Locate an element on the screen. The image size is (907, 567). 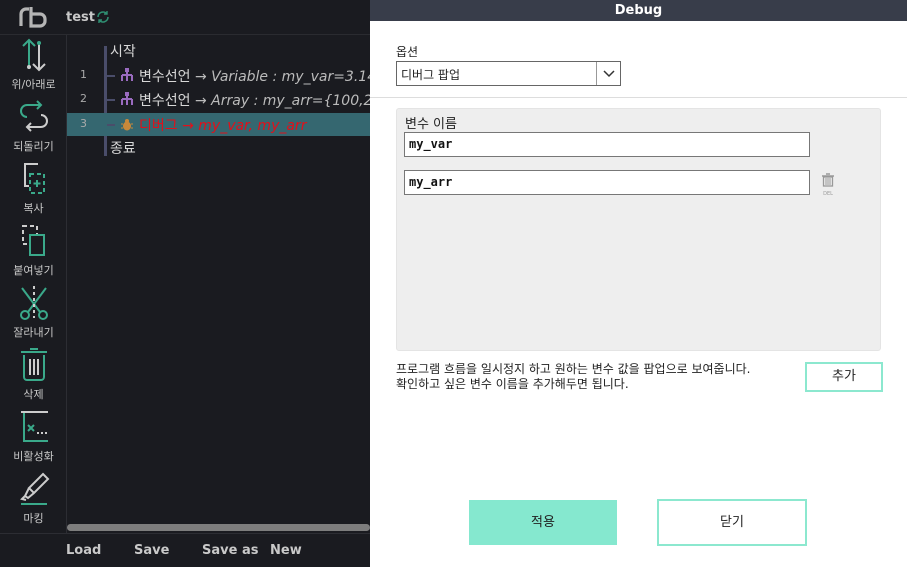
row-detail: → Variable : my_var=3.14 is located at coordinates (282, 77).